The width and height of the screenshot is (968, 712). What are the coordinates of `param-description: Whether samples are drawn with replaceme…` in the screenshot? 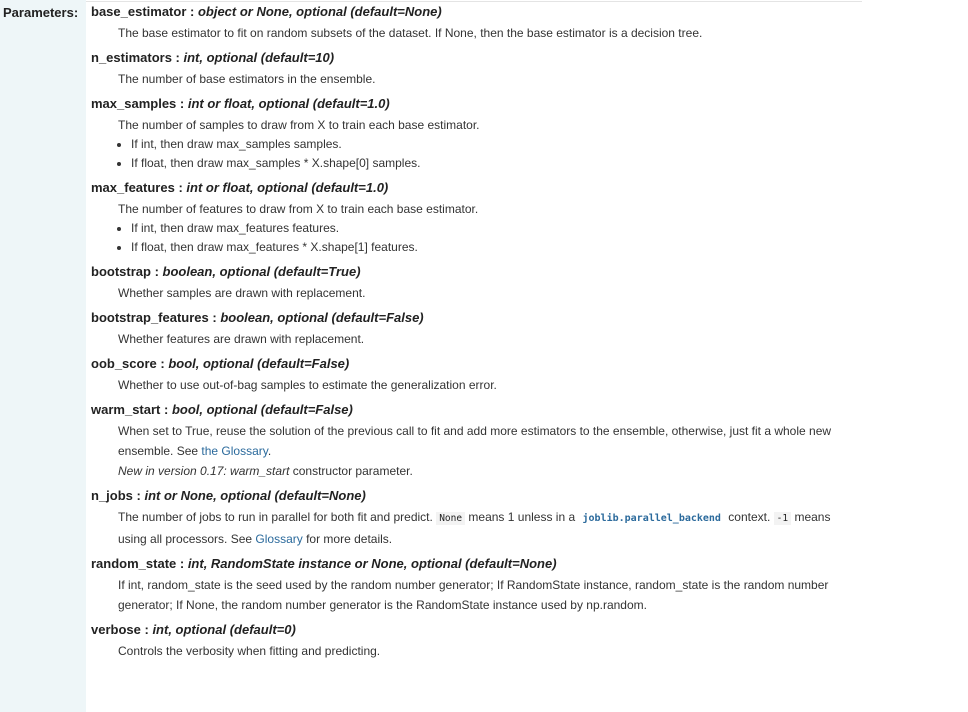 It's located at (484, 293).